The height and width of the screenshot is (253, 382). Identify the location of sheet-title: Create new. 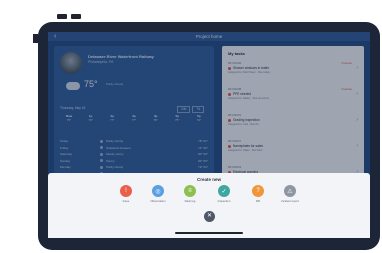
(208, 179).